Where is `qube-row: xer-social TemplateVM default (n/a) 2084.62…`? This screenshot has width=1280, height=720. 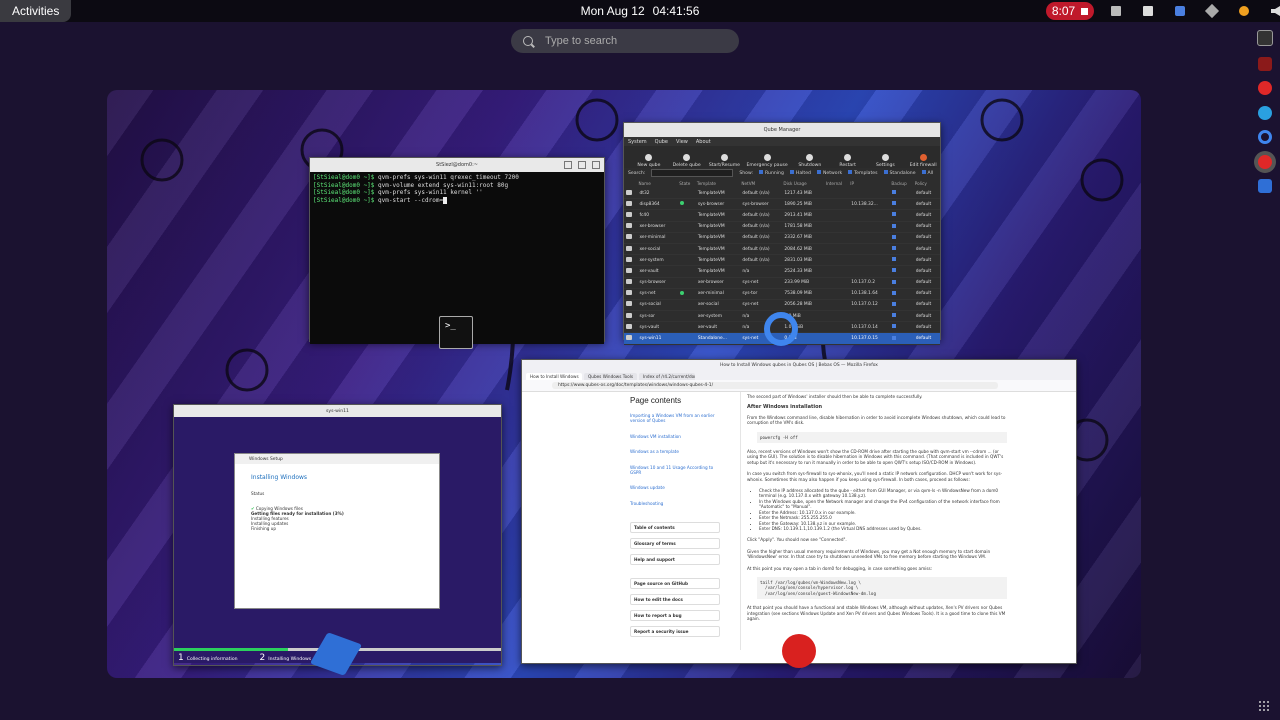 qube-row: xer-social TemplateVM default (n/a) 2084.62… is located at coordinates (782, 249).